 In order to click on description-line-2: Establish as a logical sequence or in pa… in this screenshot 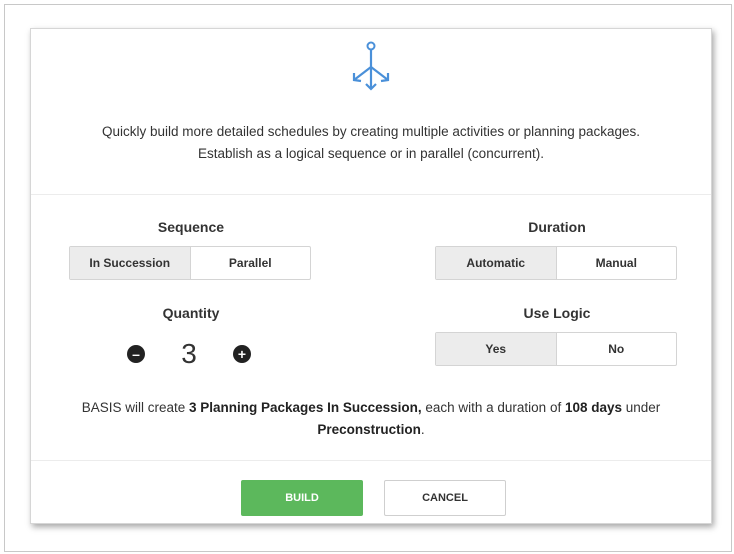, I will do `click(371, 153)`.